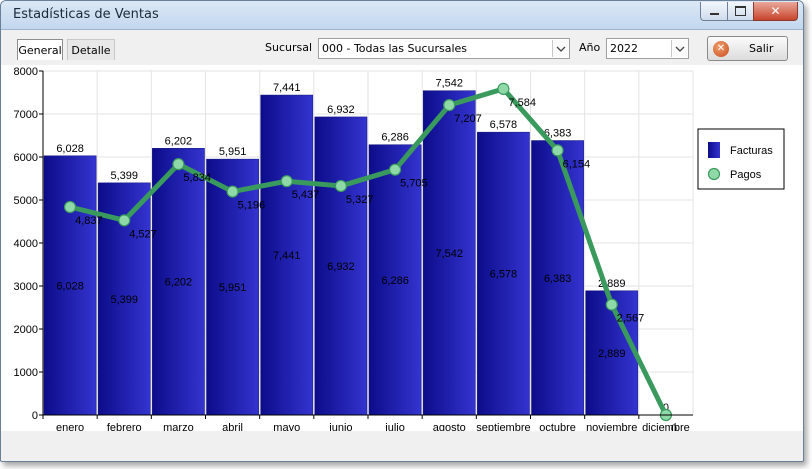 This screenshot has width=812, height=469. I want to click on close-icon: ✕, so click(775, 11).